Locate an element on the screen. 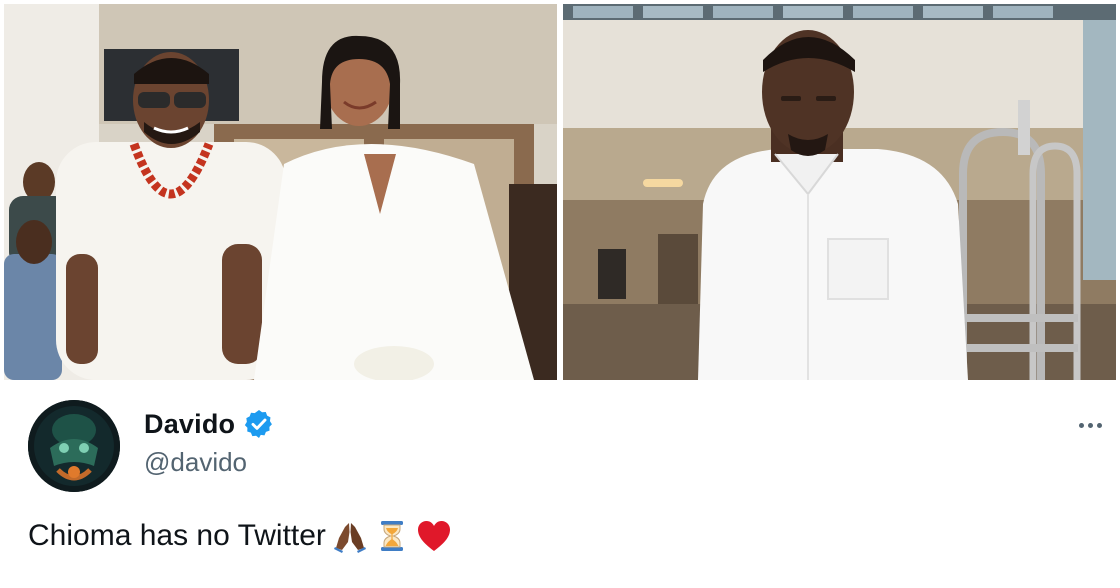  hourglass-icon is located at coordinates (392, 536).